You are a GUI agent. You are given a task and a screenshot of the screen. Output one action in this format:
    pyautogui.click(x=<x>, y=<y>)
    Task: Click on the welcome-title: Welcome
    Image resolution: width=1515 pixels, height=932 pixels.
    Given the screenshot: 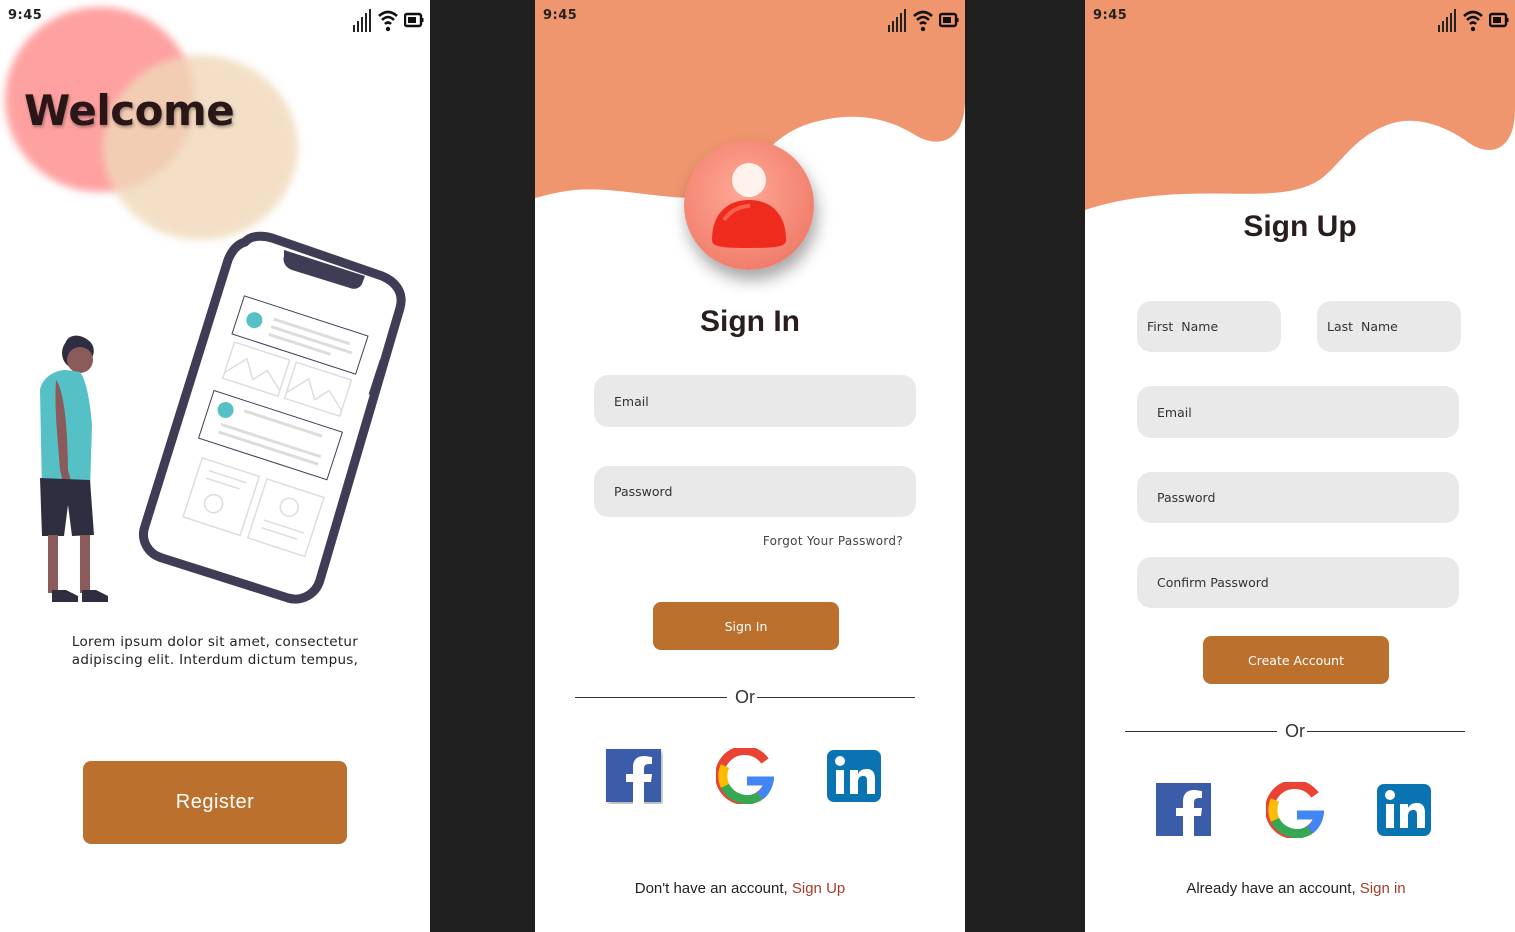 What is the action you would take?
    pyautogui.click(x=129, y=110)
    